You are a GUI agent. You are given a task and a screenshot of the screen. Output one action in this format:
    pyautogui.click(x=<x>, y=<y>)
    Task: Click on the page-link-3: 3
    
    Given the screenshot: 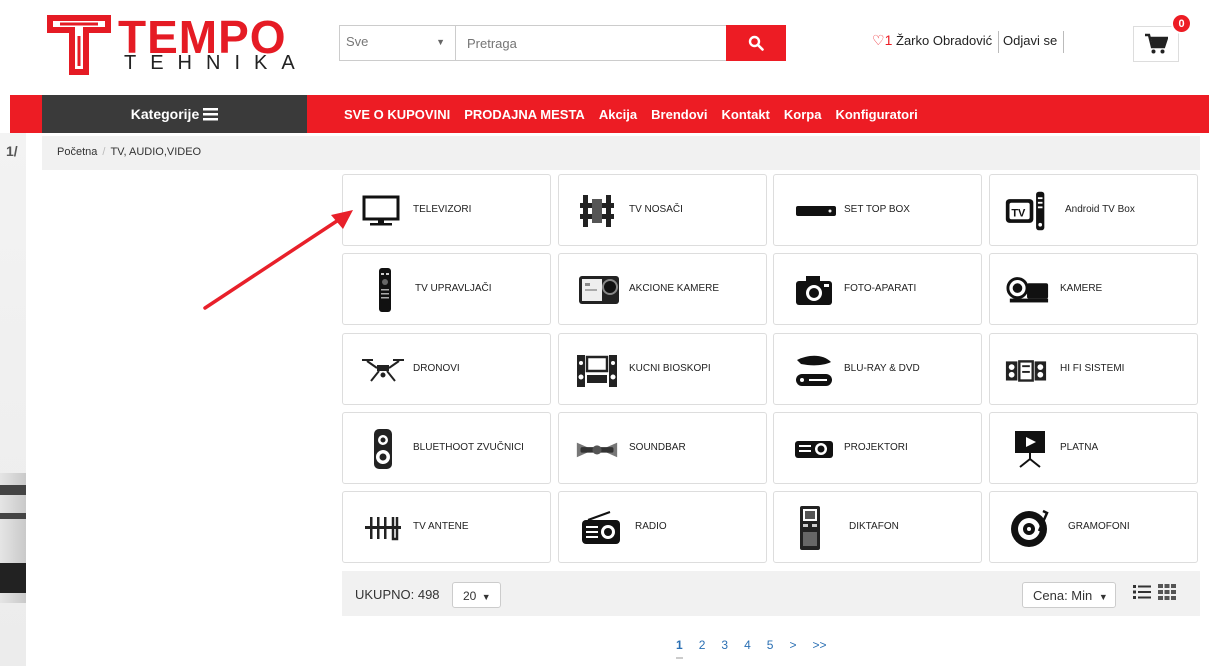 What is the action you would take?
    pyautogui.click(x=724, y=648)
    